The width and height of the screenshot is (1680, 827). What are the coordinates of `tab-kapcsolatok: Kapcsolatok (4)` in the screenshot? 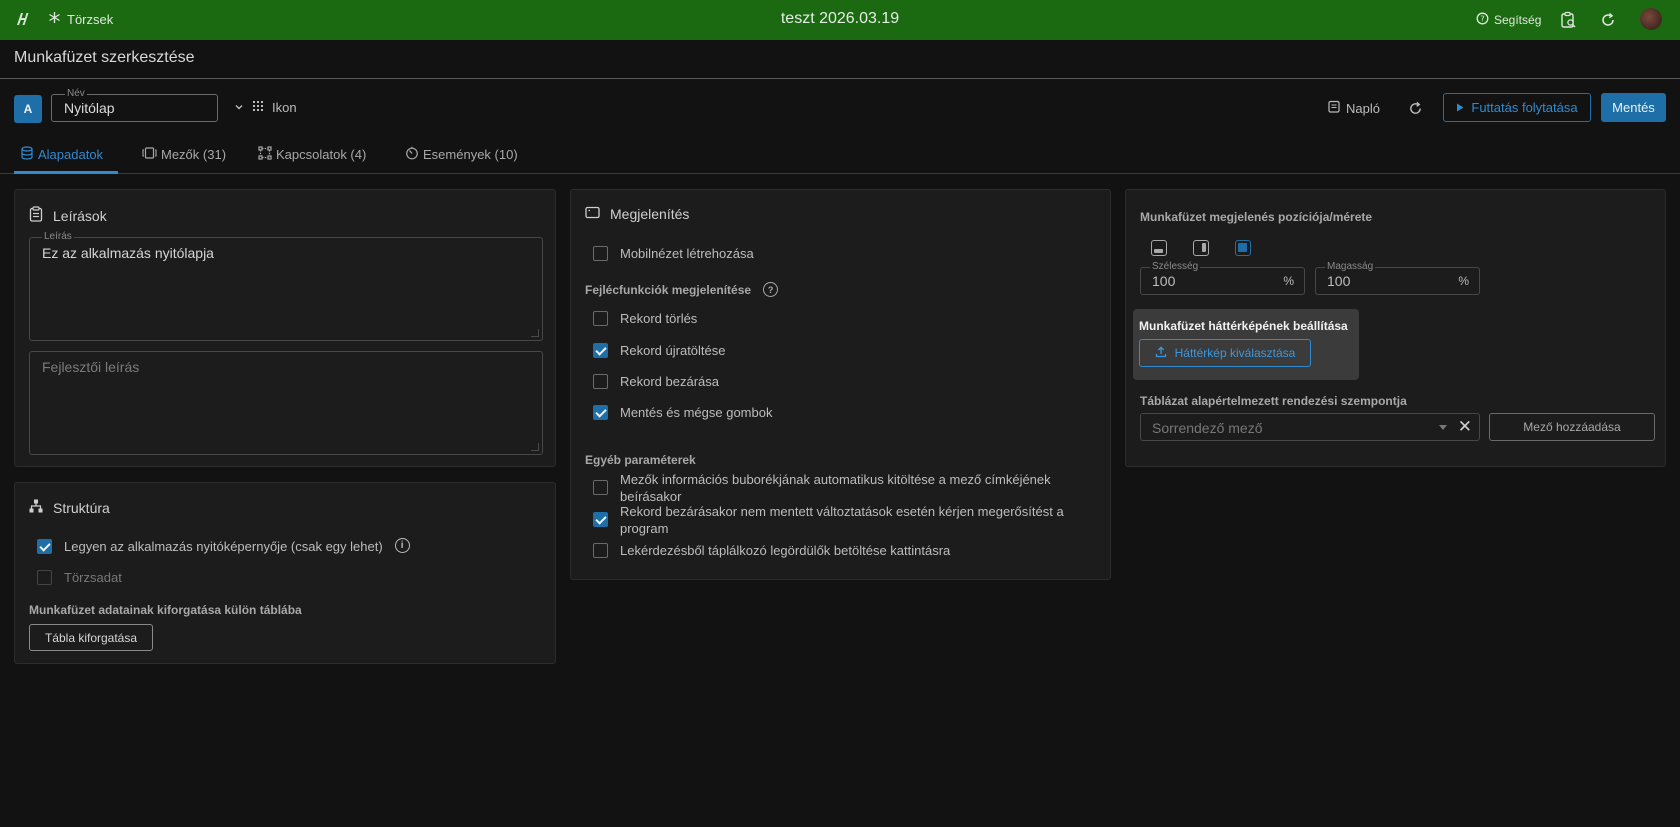 It's located at (312, 154).